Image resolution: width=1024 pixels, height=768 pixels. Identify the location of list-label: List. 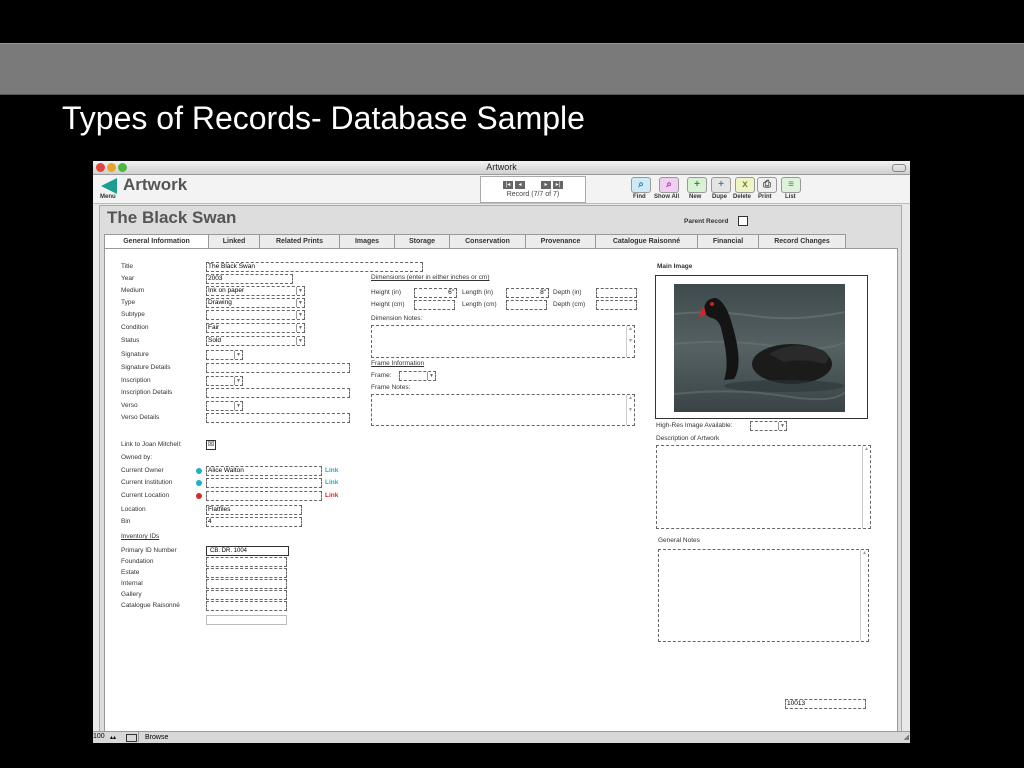
(790, 197).